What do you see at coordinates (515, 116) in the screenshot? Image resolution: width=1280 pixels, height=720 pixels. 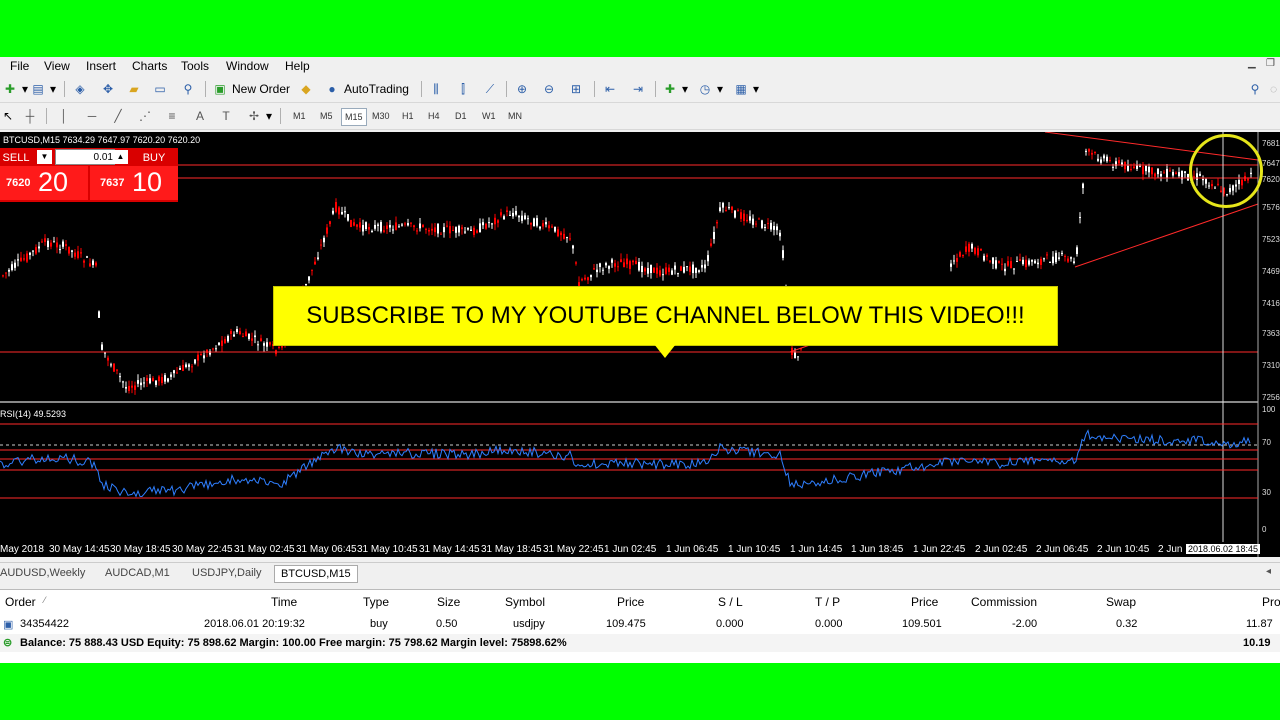 I see `timeframe-mn: MN` at bounding box center [515, 116].